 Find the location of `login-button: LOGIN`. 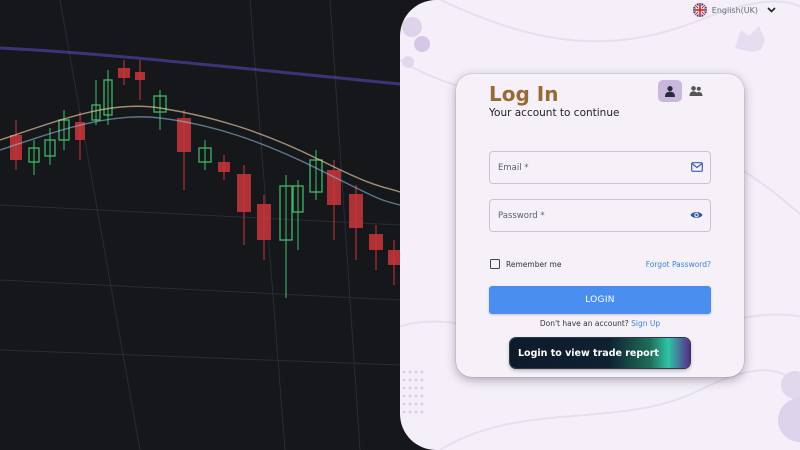

login-button: LOGIN is located at coordinates (600, 300).